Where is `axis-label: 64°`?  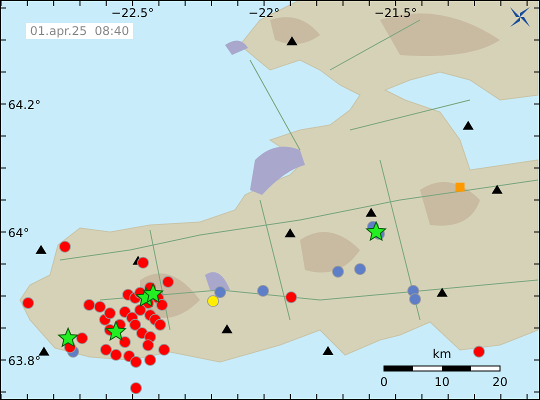
axis-label: 64° is located at coordinates (19, 233).